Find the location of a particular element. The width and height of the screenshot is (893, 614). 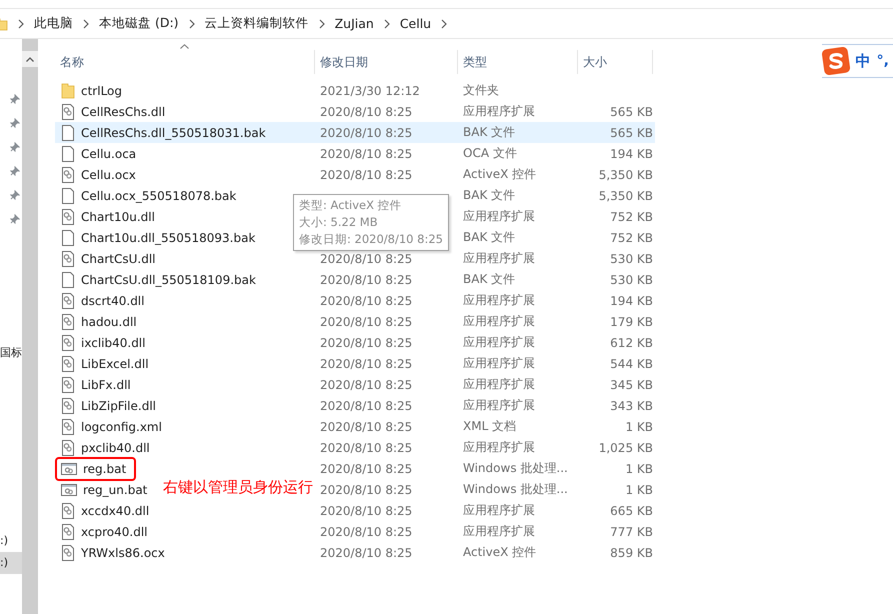

type-cell-text: 文件夹 is located at coordinates (481, 90).